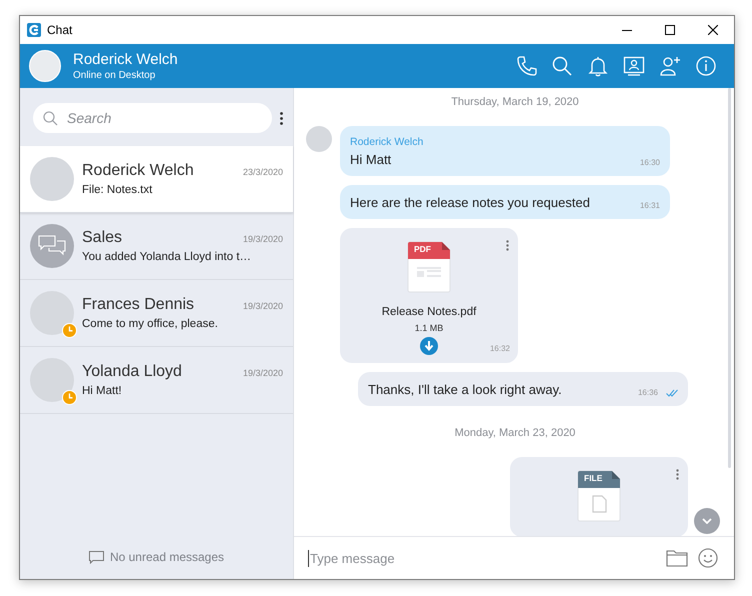  I want to click on conversation-name: Roderick Welch, so click(138, 171).